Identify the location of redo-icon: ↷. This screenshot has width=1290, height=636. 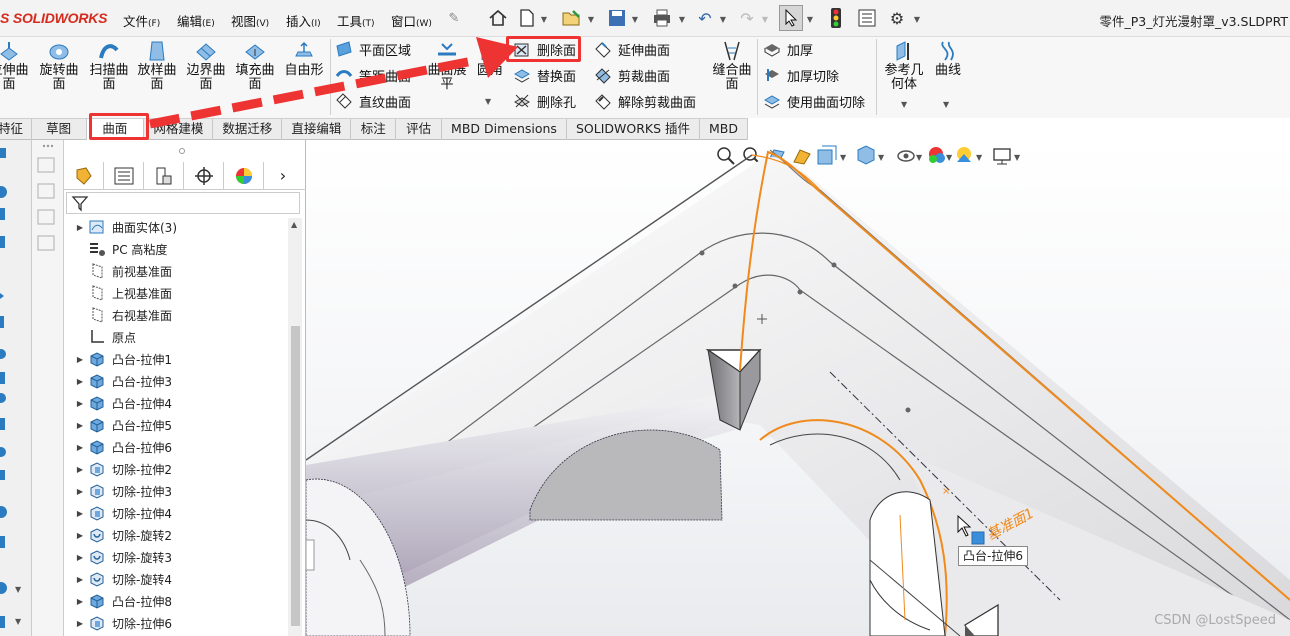
(747, 18).